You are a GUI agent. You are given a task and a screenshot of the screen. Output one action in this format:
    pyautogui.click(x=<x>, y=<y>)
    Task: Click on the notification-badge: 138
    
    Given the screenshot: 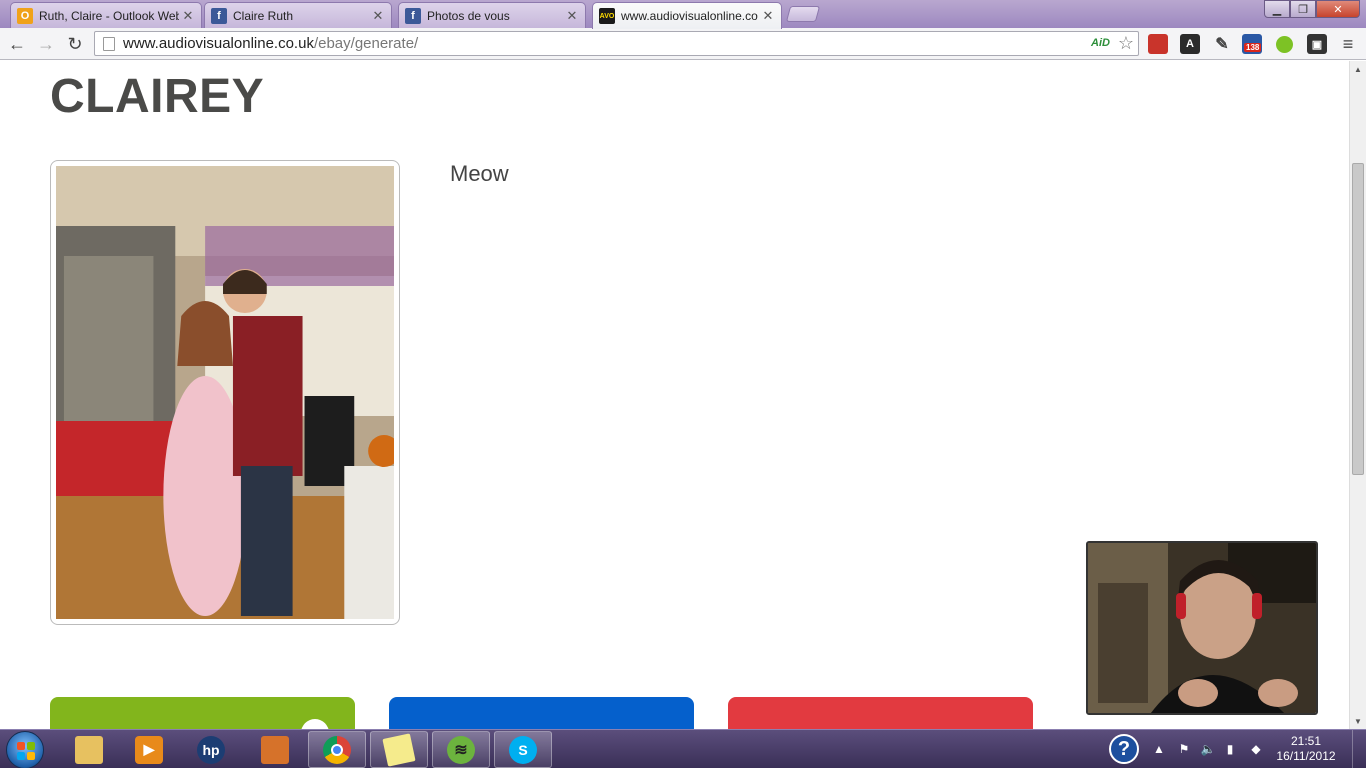 What is the action you would take?
    pyautogui.click(x=1253, y=47)
    